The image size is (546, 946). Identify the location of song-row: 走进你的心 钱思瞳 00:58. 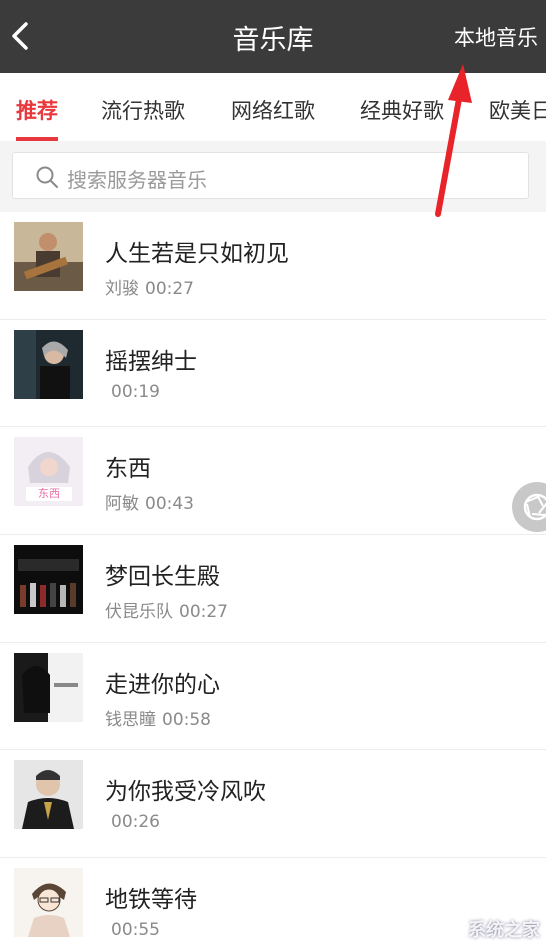
(273, 696).